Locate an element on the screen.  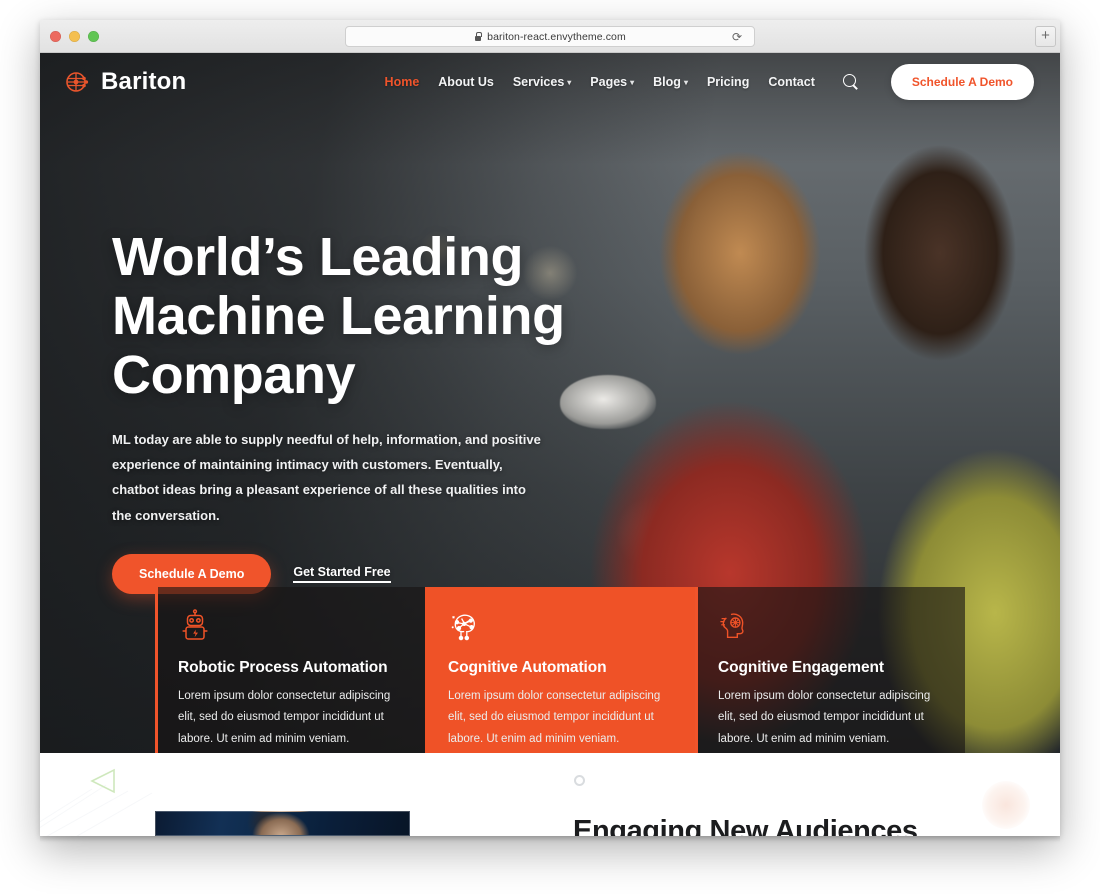
nav-item-label: About Us is located at coordinates (466, 82).